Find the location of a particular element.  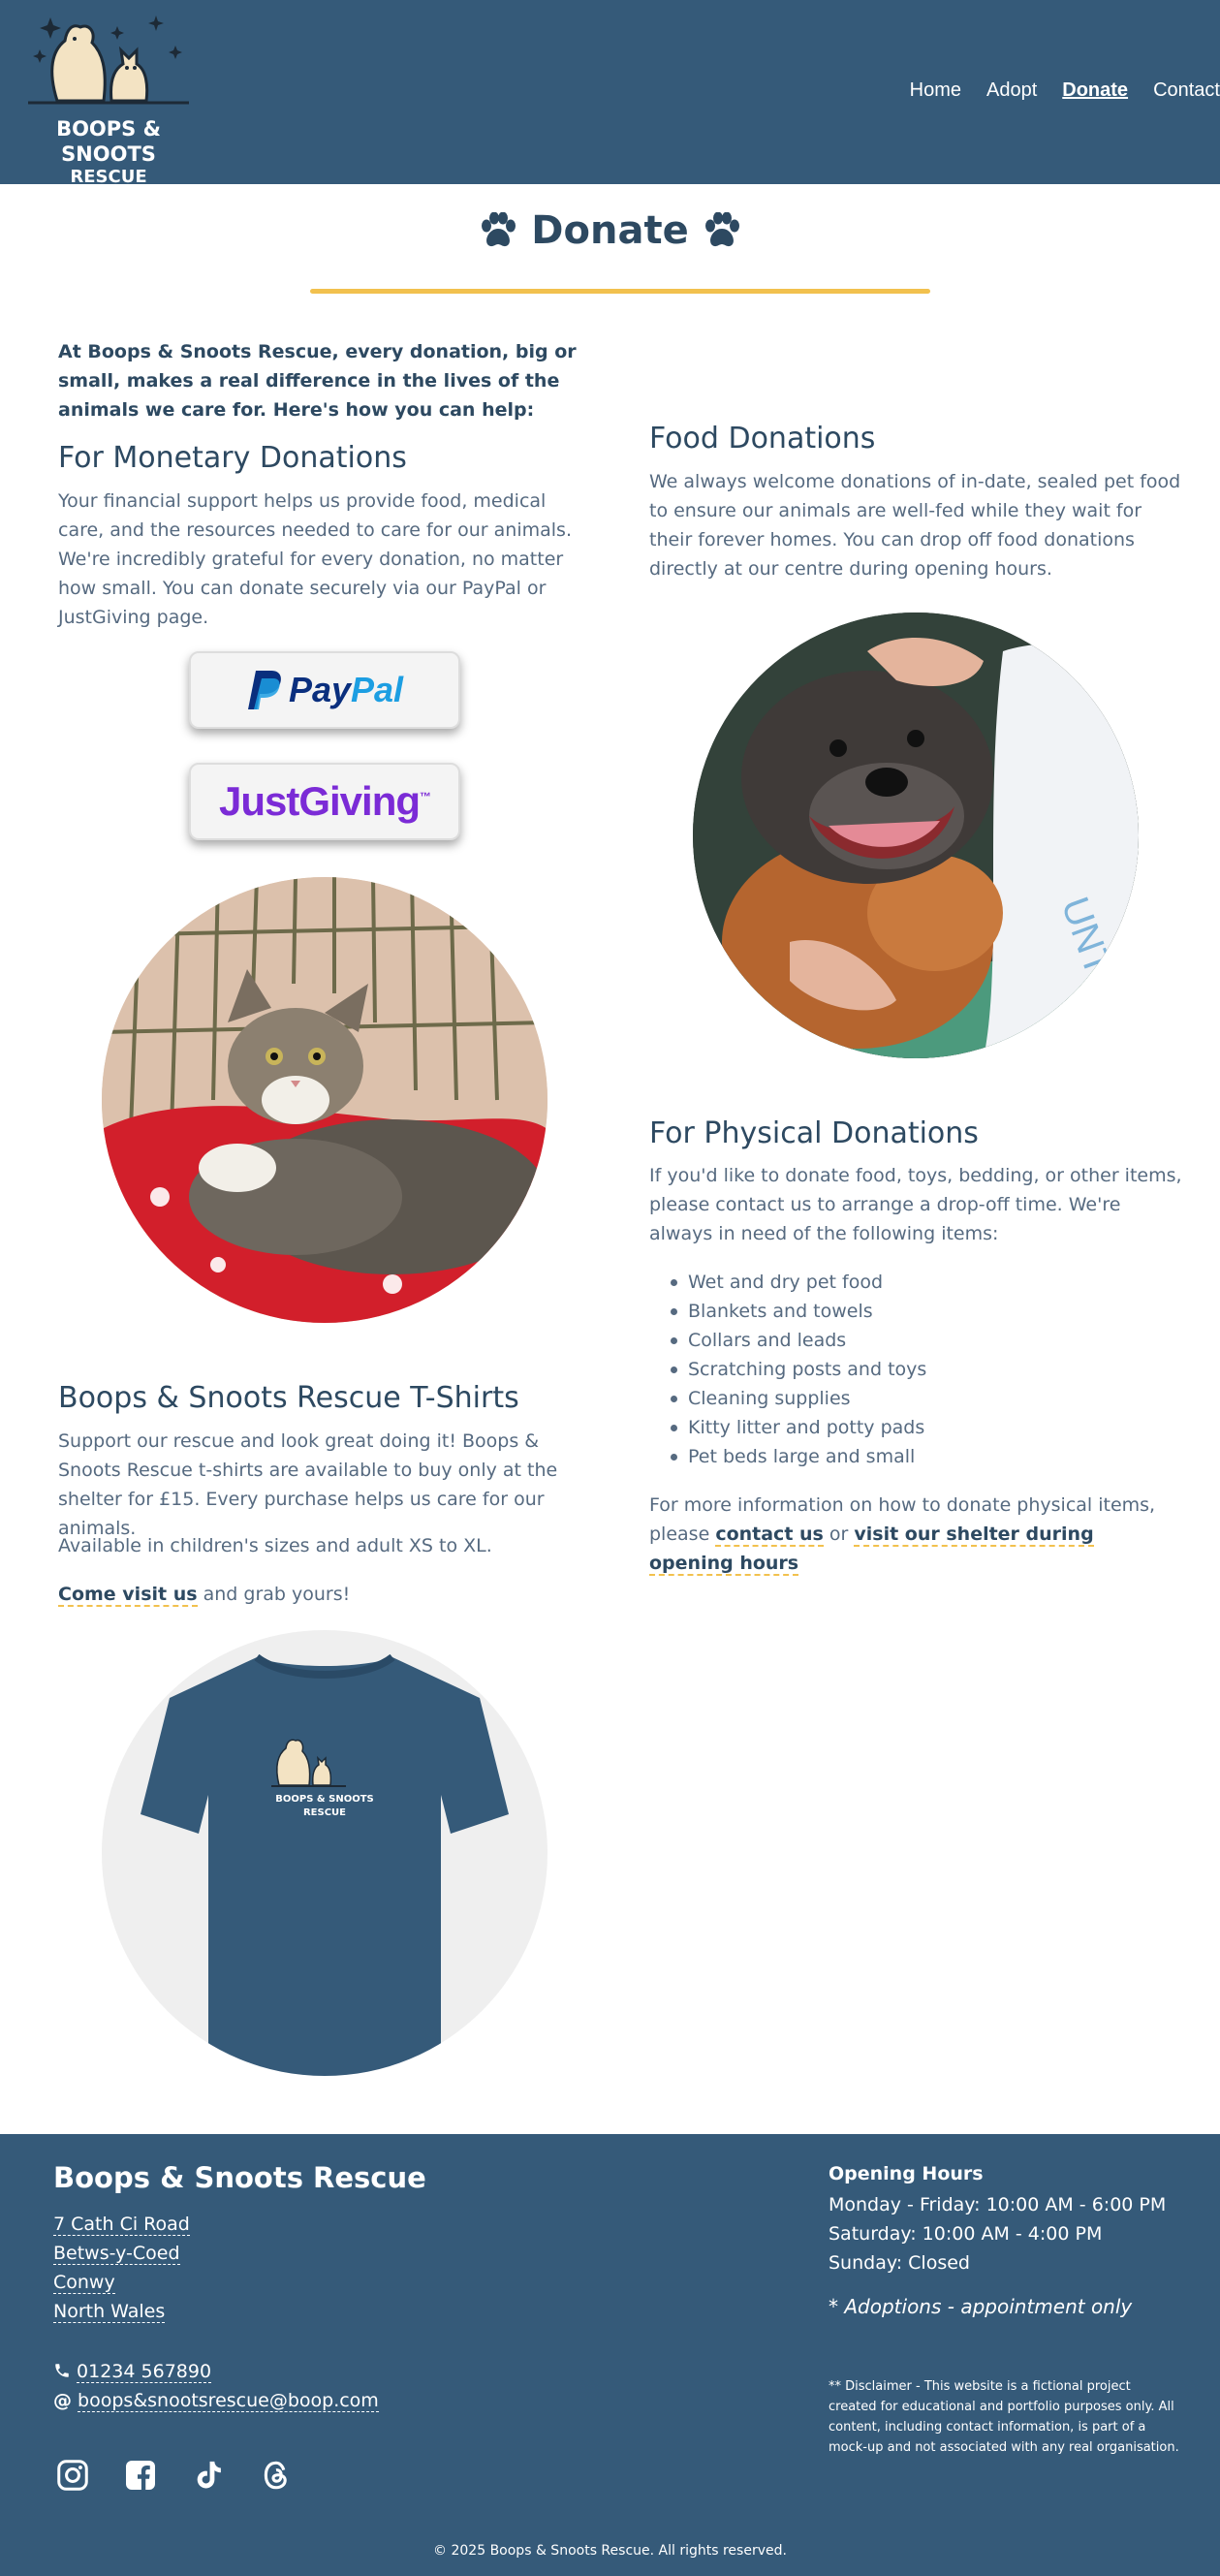

instagram-icon is located at coordinates (72, 2475).